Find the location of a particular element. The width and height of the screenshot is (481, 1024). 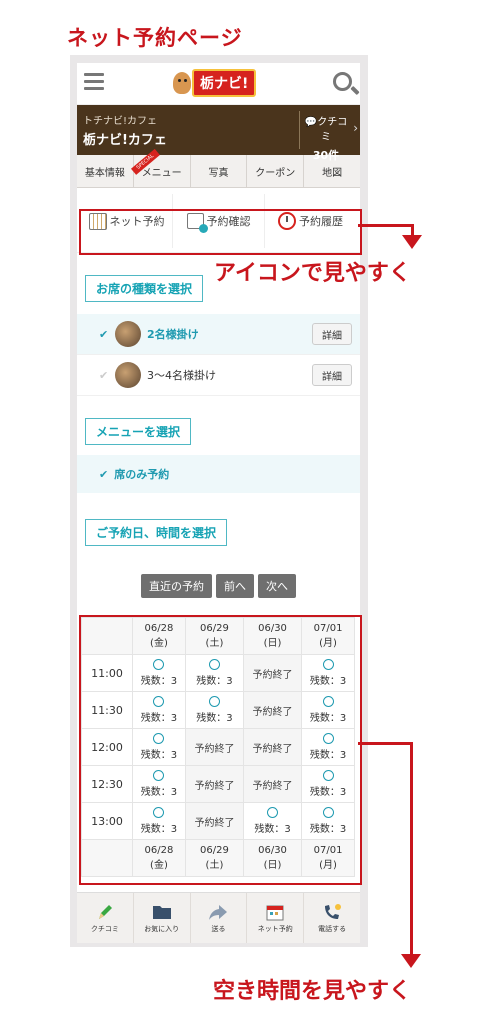

site-logo: 栃ナビ! is located at coordinates (215, 83).